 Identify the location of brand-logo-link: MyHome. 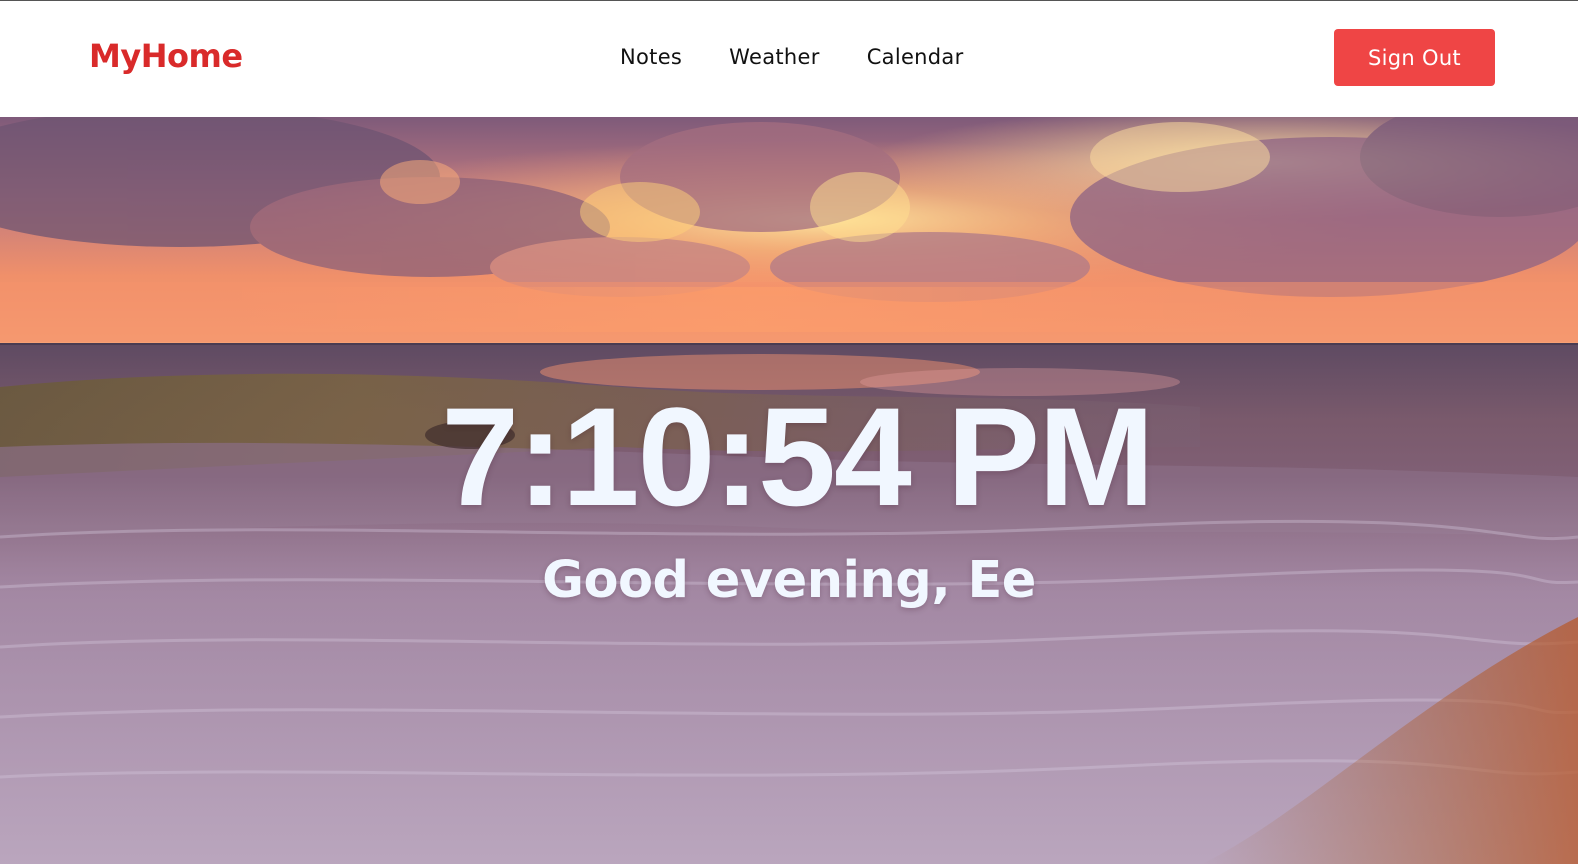
(166, 56).